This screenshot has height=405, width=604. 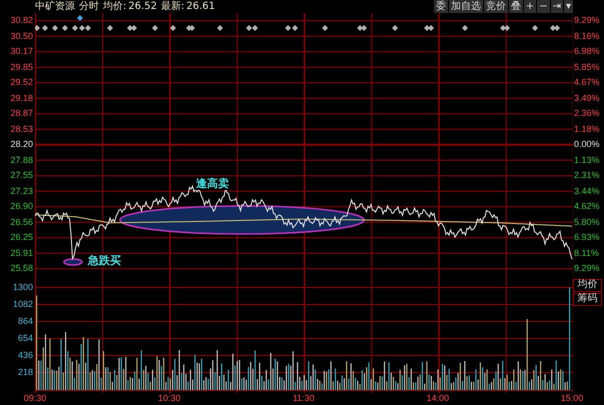 I want to click on side-button: 均价, so click(x=587, y=285).